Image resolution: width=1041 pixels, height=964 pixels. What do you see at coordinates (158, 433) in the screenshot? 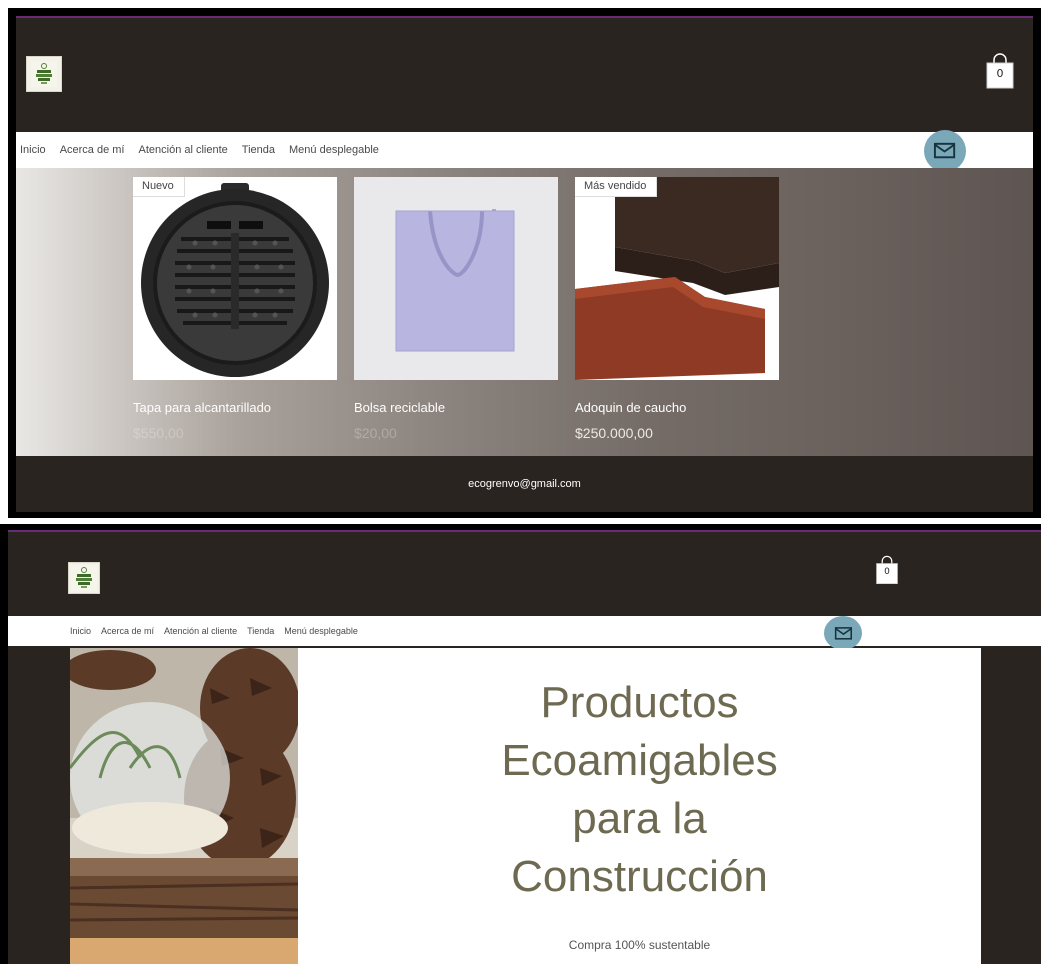
I see `product-price: $550,00` at bounding box center [158, 433].